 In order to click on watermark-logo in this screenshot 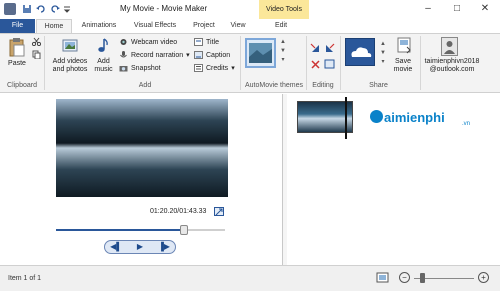, I will do `click(376, 116)`.